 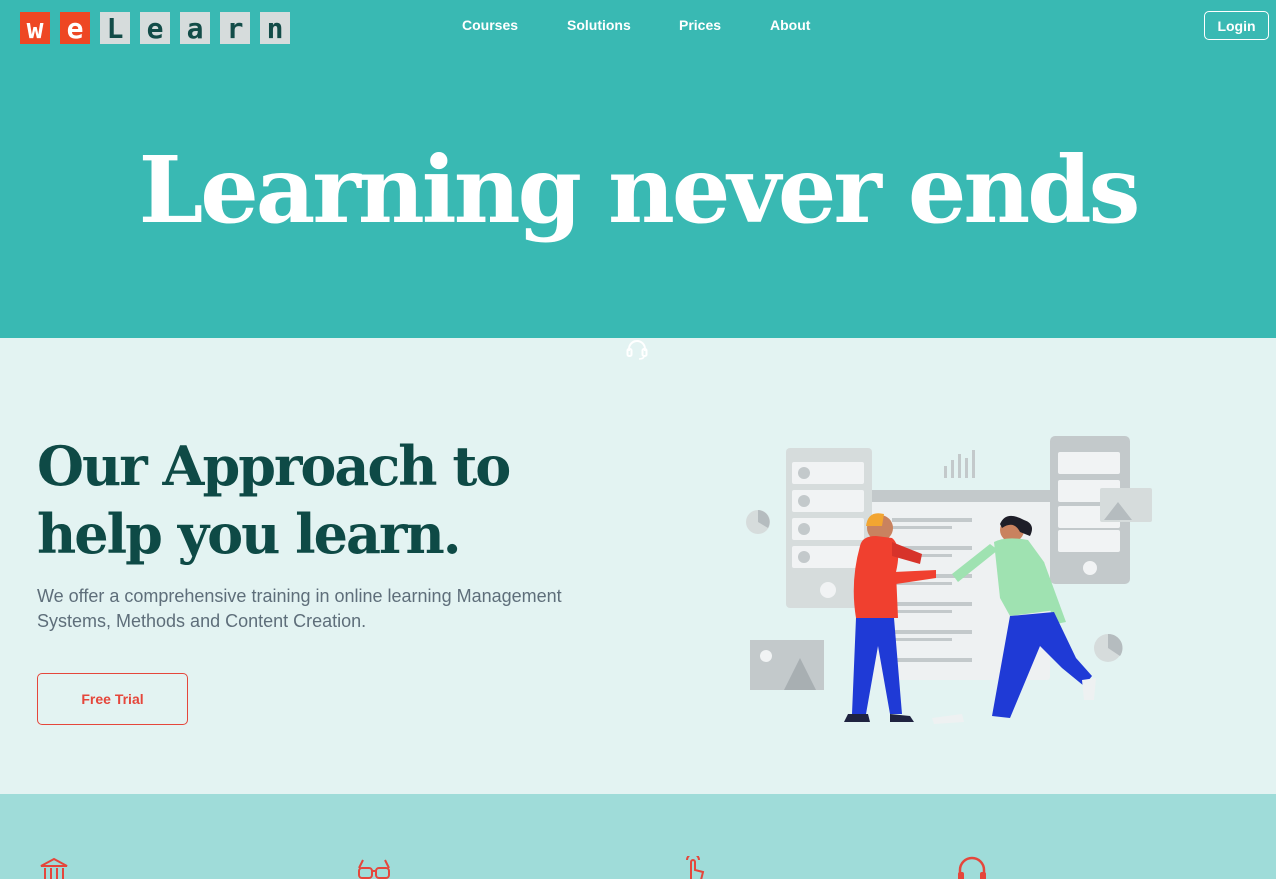 I want to click on nav-prices: Prices, so click(x=700, y=25).